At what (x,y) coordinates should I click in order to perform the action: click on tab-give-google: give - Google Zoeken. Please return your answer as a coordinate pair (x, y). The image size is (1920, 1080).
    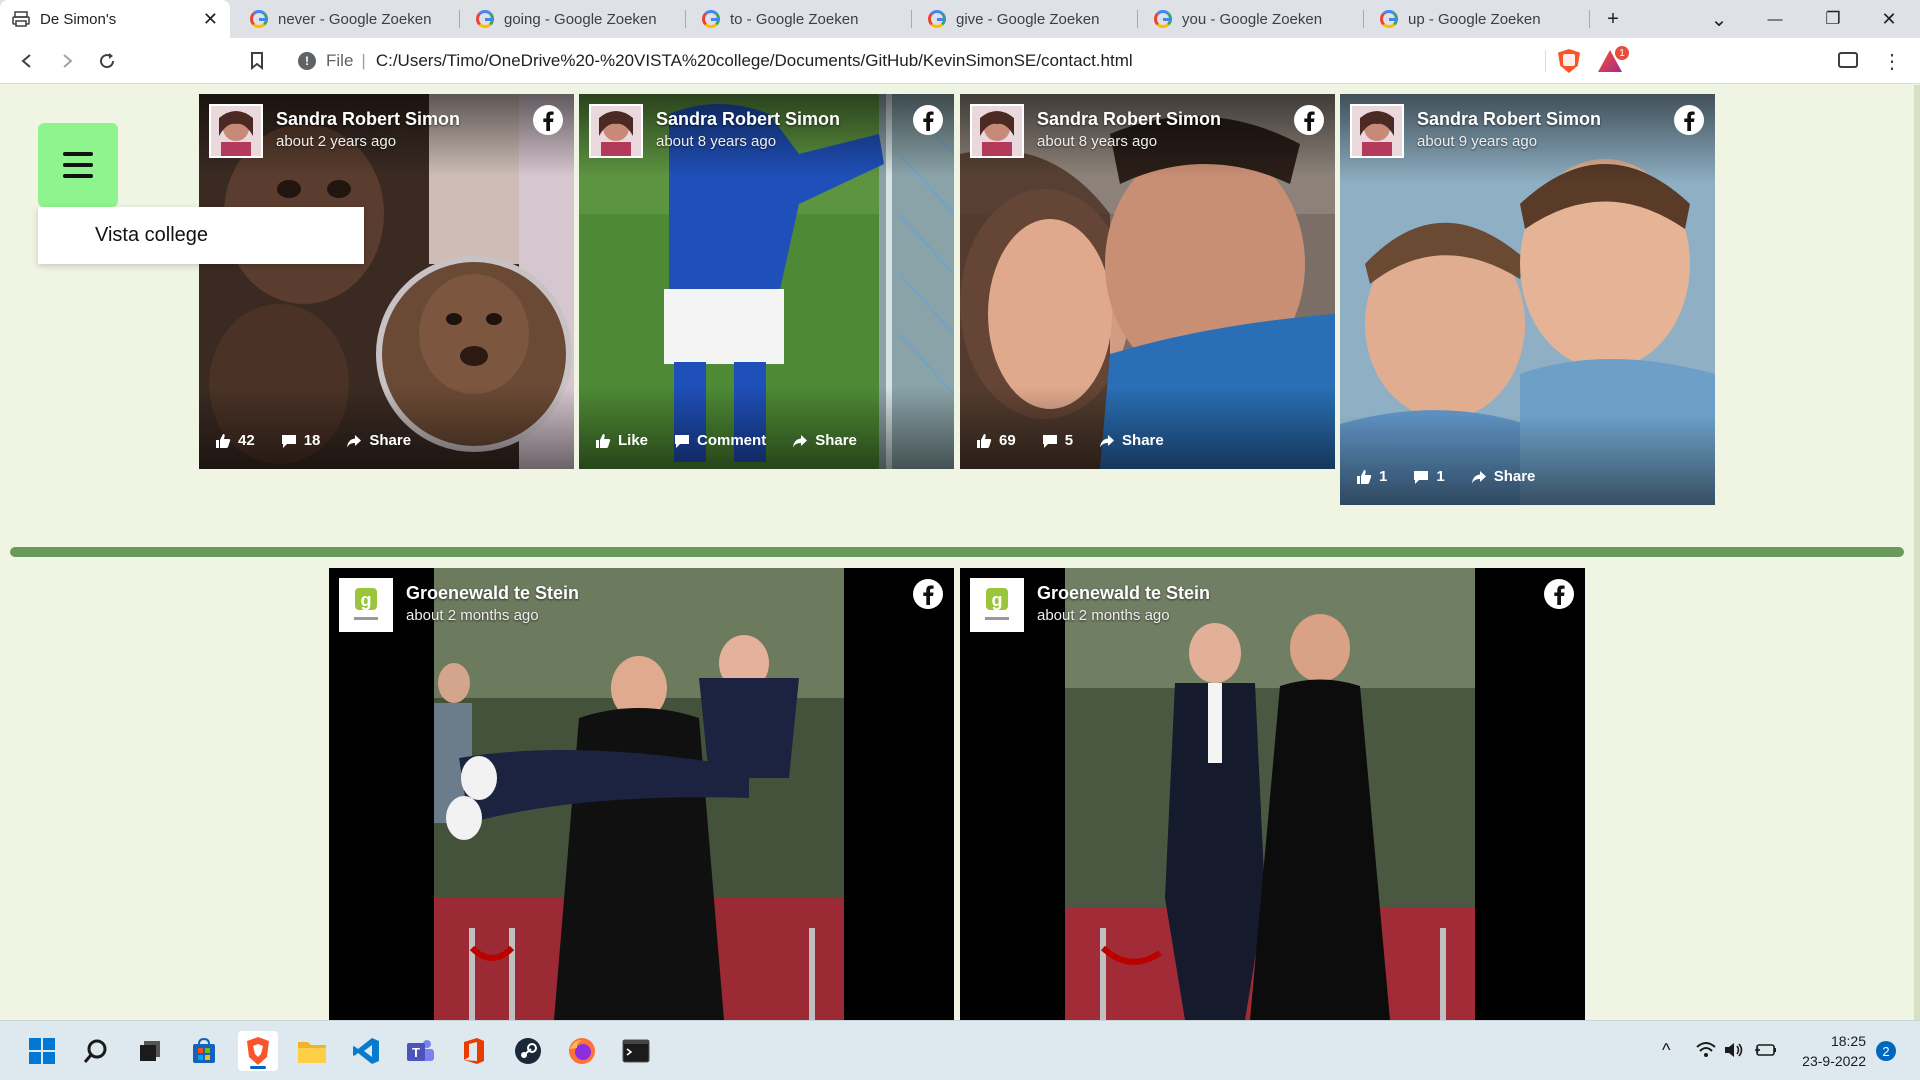
    Looking at the image, I should click on (1026, 19).